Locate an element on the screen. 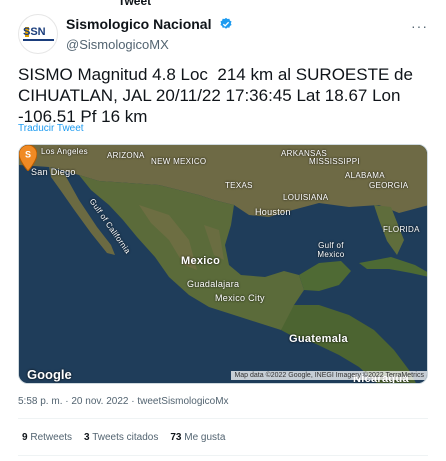  map-label-san-diego: San Diego is located at coordinates (53, 172).